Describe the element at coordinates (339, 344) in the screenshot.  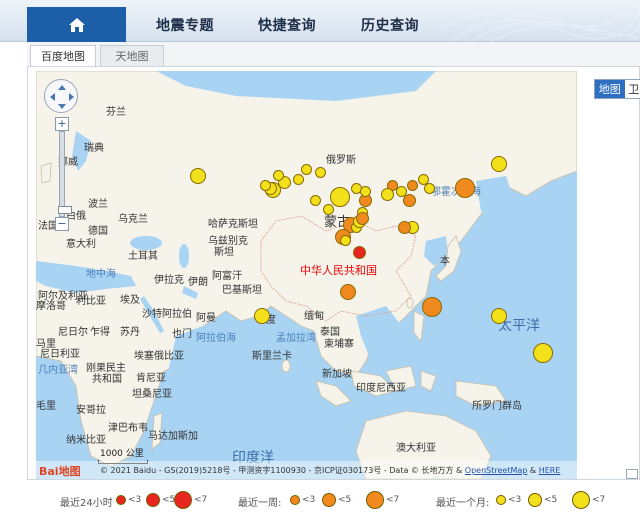
I see `label-cambodia: 柬埔寨` at that location.